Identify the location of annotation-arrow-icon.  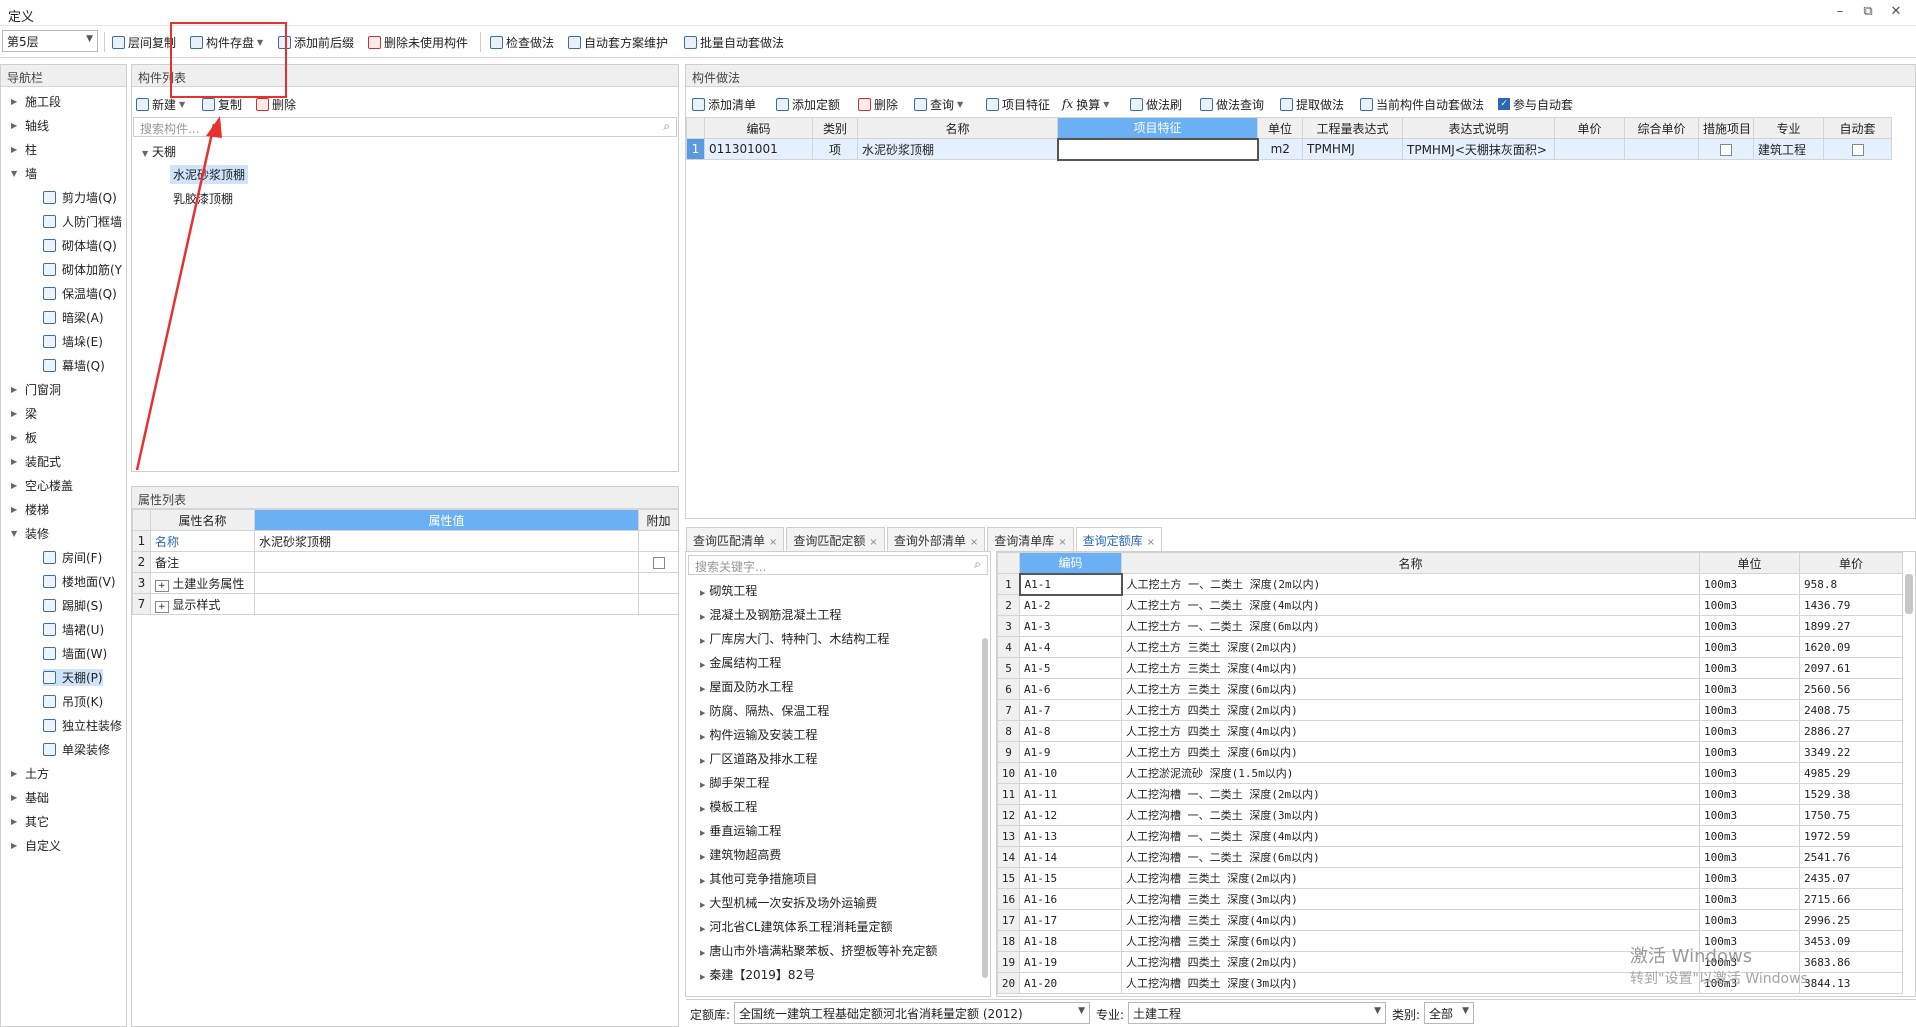
(178, 293).